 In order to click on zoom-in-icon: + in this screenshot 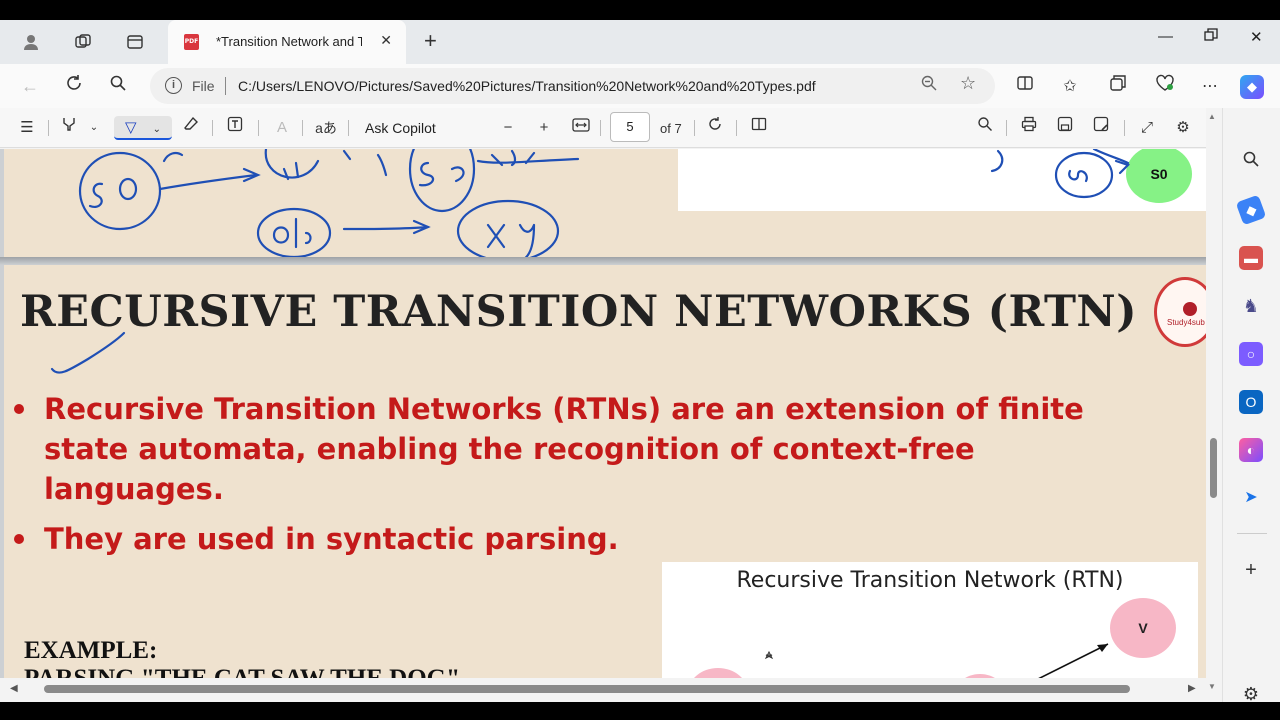, I will do `click(544, 128)`.